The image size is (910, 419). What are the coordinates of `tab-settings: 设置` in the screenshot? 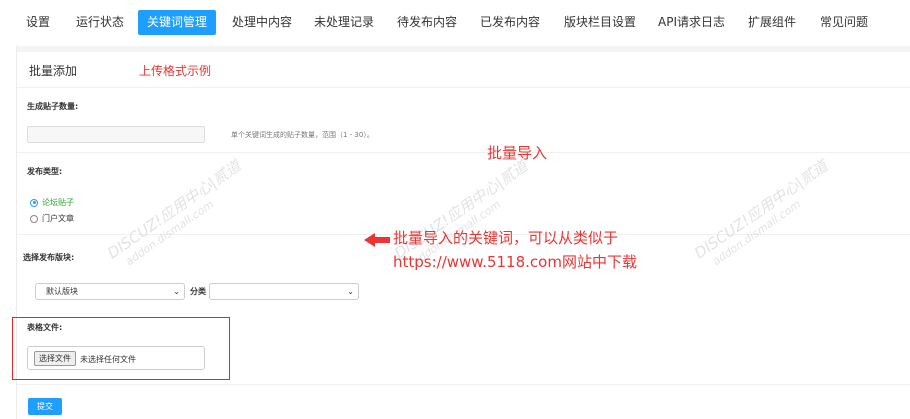 It's located at (38, 22).